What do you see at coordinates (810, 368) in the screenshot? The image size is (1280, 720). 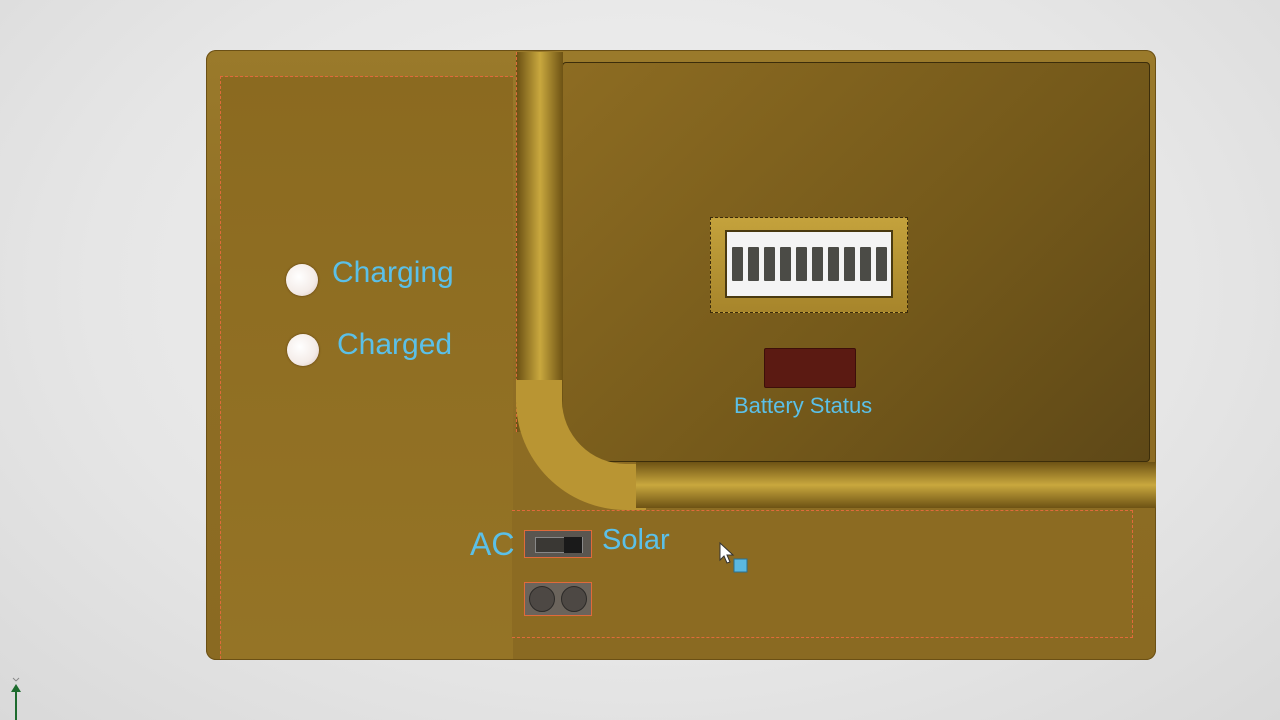 I see `battery-status-indicator` at bounding box center [810, 368].